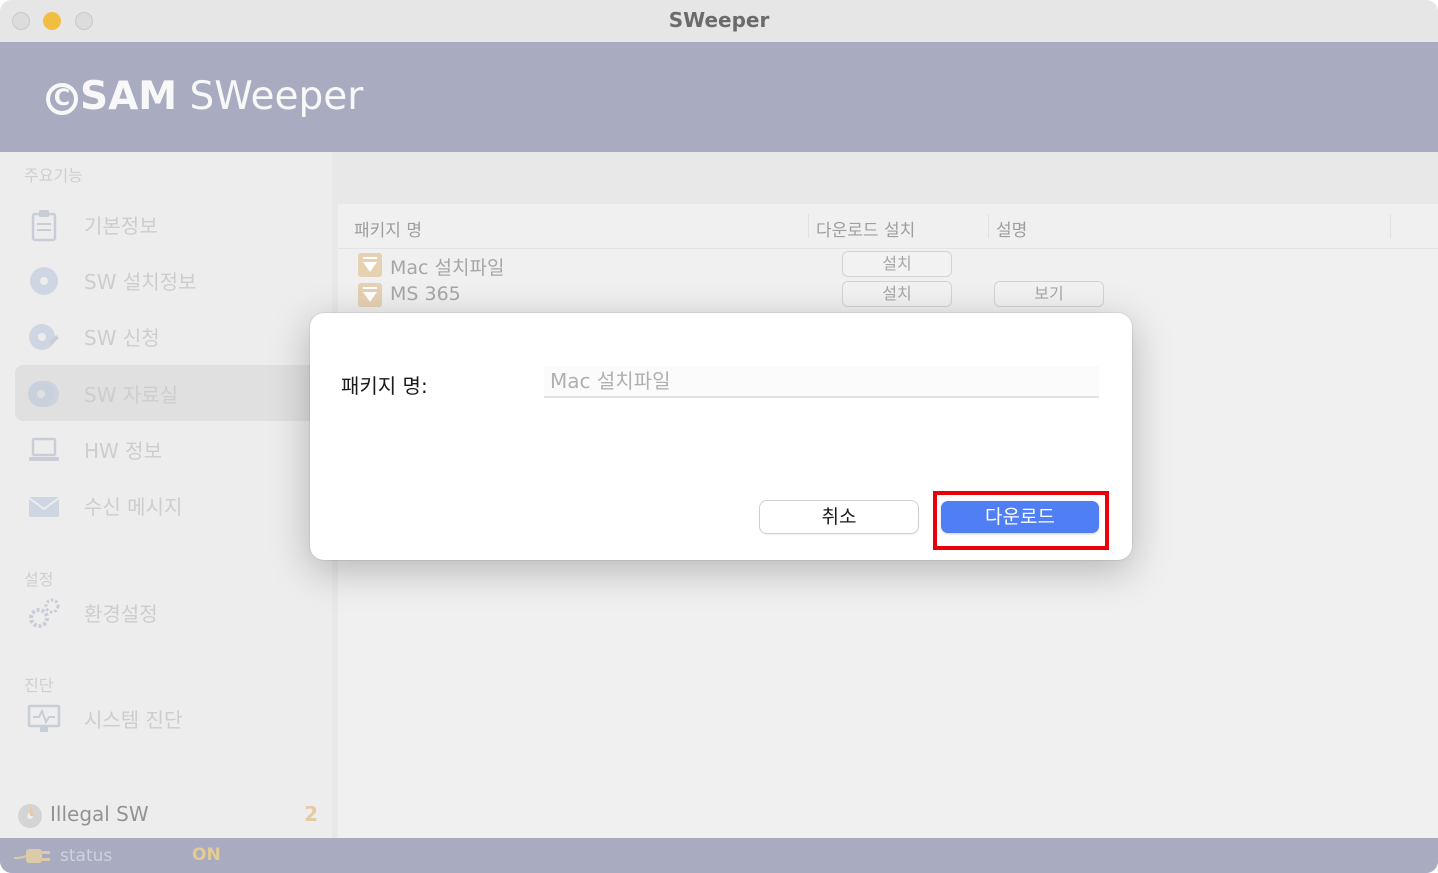 This screenshot has width=1438, height=873. I want to click on window-title: SWeeper, so click(719, 20).